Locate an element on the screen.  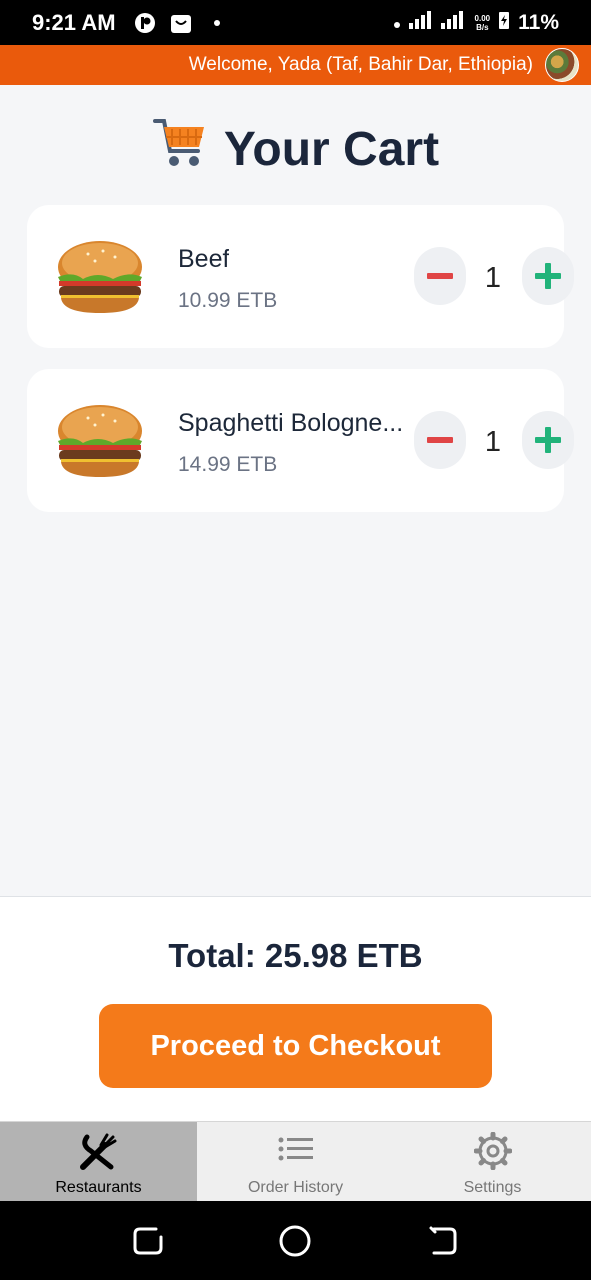
tab-order-history: Order History is located at coordinates (295, 1161).